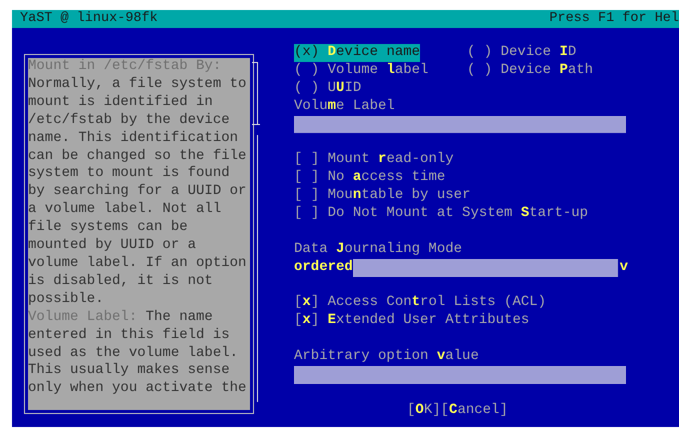  Describe the element at coordinates (361, 71) in the screenshot. I see `radio-option: ( ) Volume label` at that location.